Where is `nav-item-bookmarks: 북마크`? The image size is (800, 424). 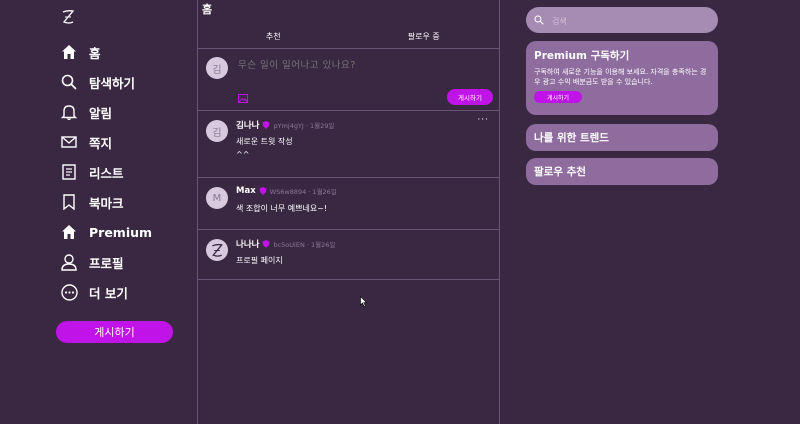 nav-item-bookmarks: 북마크 is located at coordinates (91, 202).